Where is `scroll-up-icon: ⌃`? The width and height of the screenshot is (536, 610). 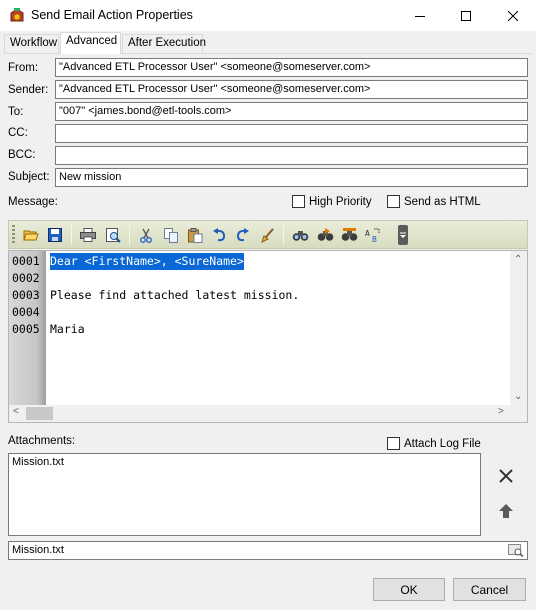
scroll-up-icon: ⌃ is located at coordinates (518, 259).